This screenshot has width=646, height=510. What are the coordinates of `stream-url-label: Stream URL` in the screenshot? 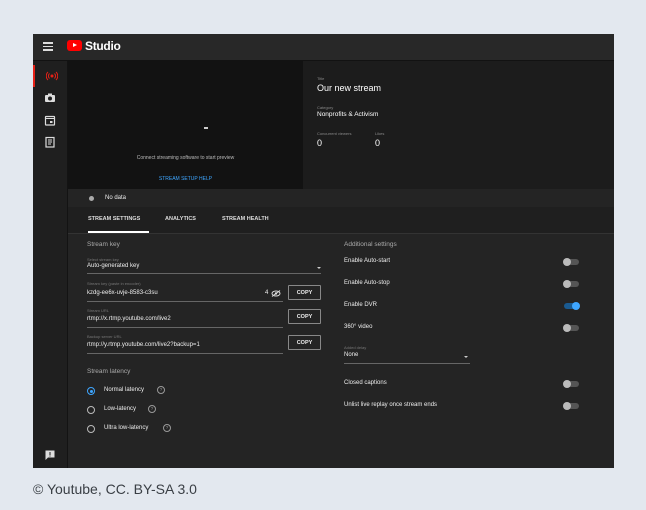 It's located at (98, 310).